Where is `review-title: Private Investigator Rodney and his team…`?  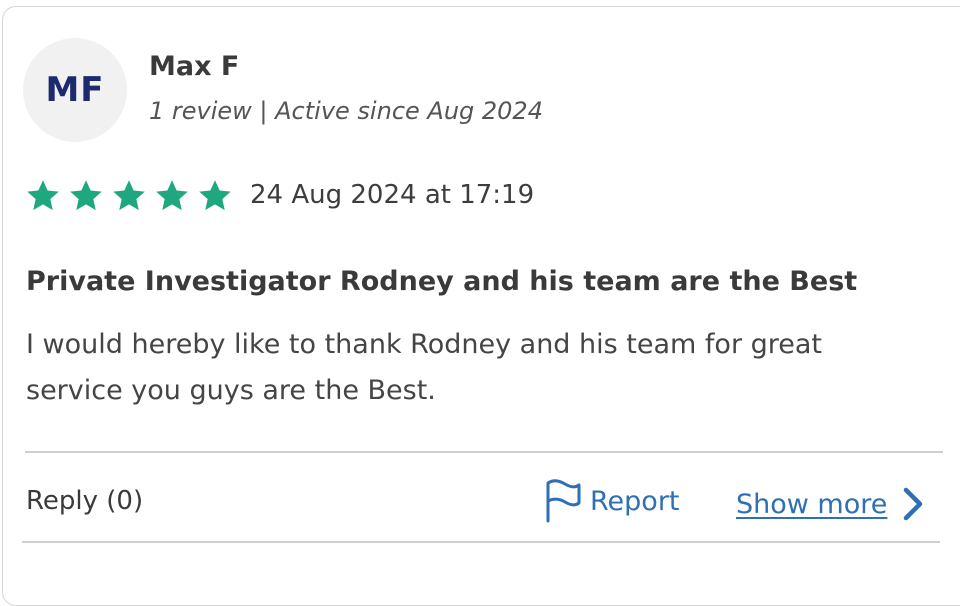
review-title: Private Investigator Rodney and his team… is located at coordinates (442, 281).